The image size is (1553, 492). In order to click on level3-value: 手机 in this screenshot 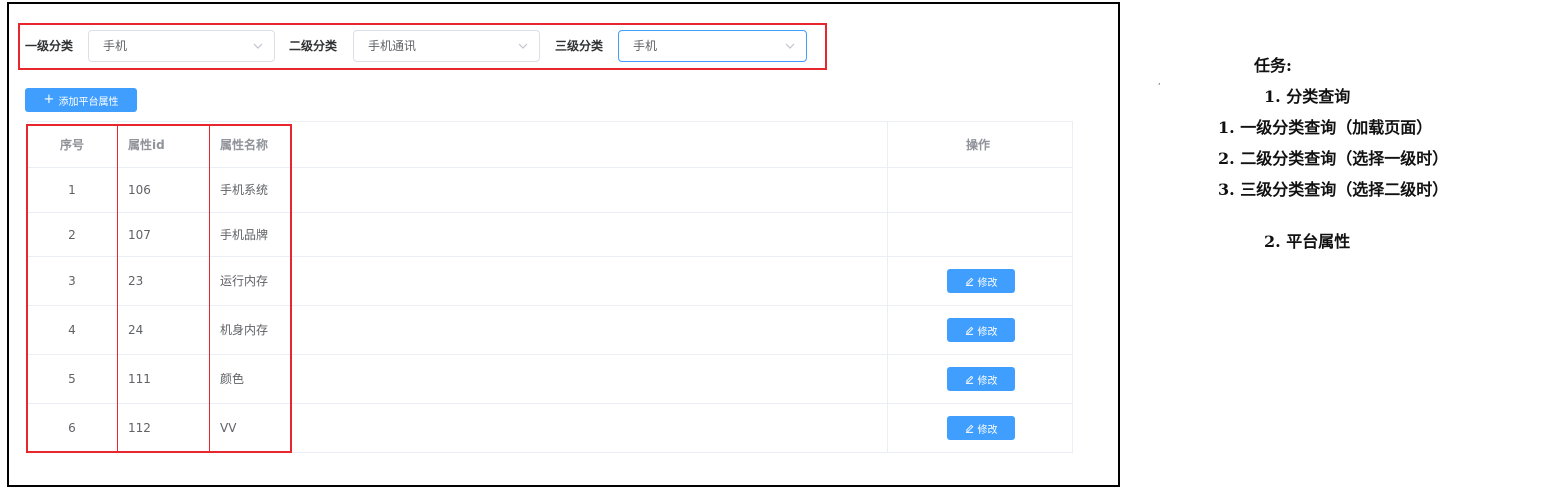, I will do `click(645, 46)`.